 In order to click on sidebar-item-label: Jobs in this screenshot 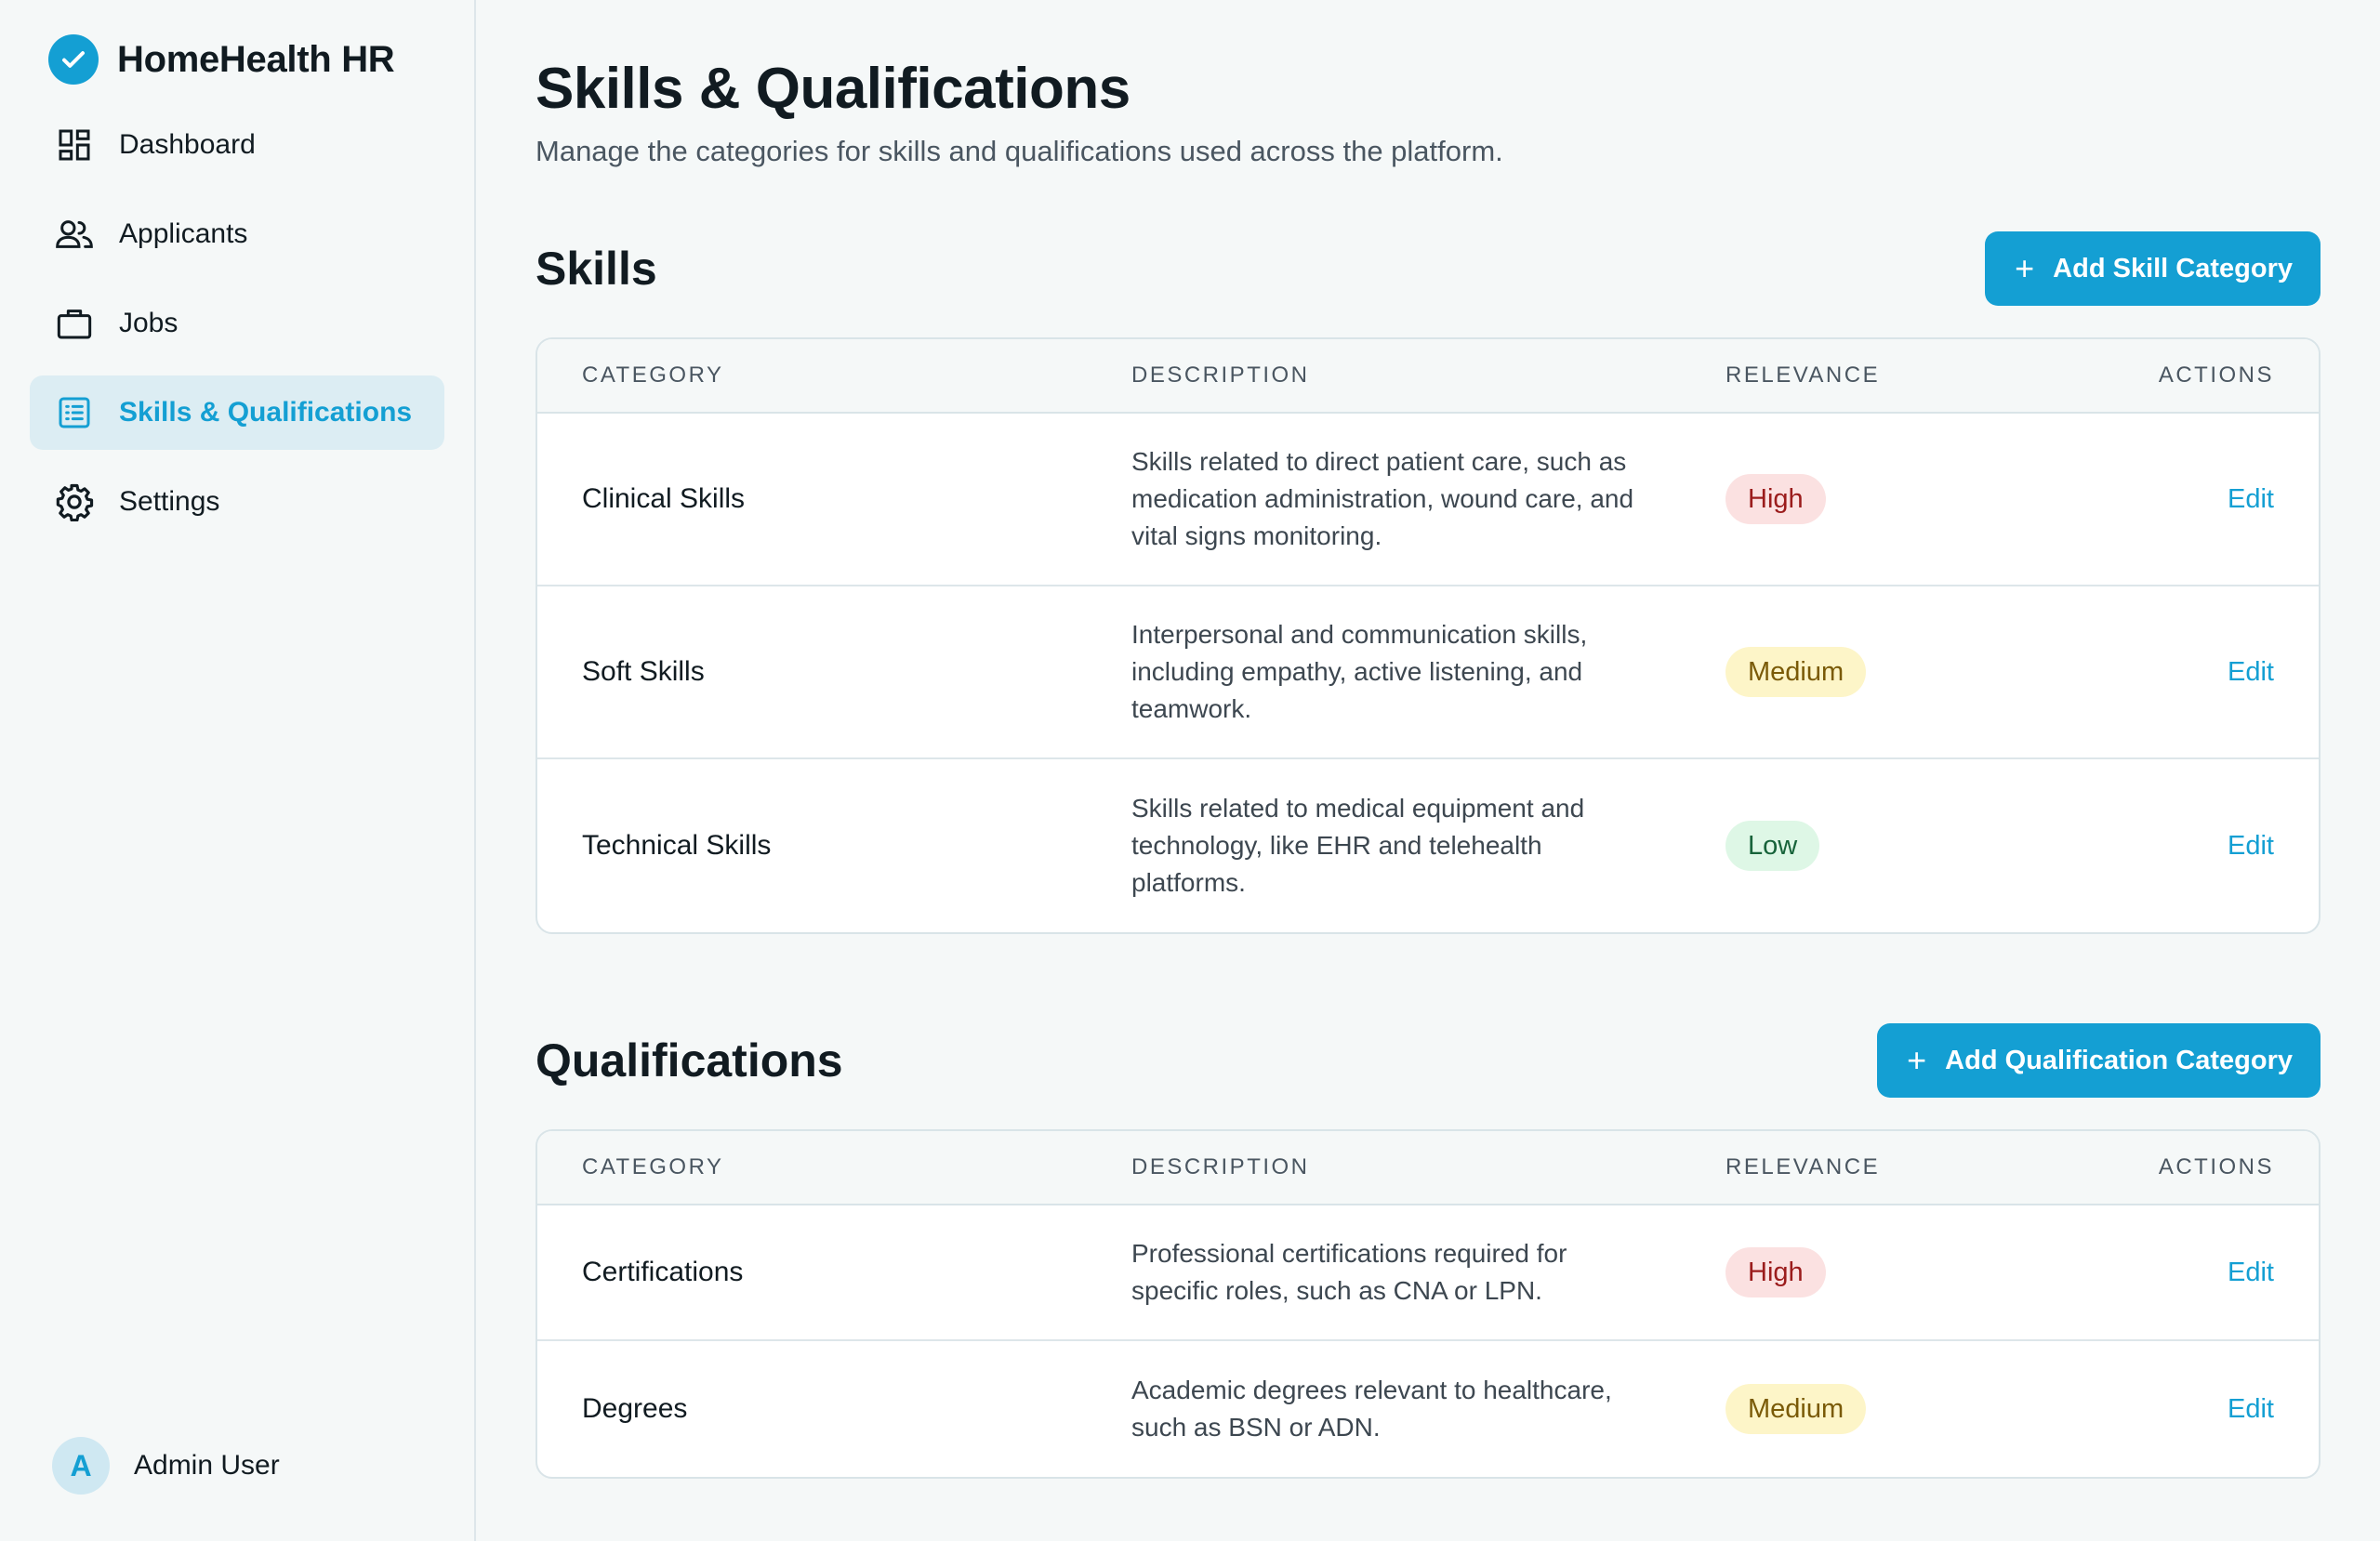, I will do `click(148, 323)`.